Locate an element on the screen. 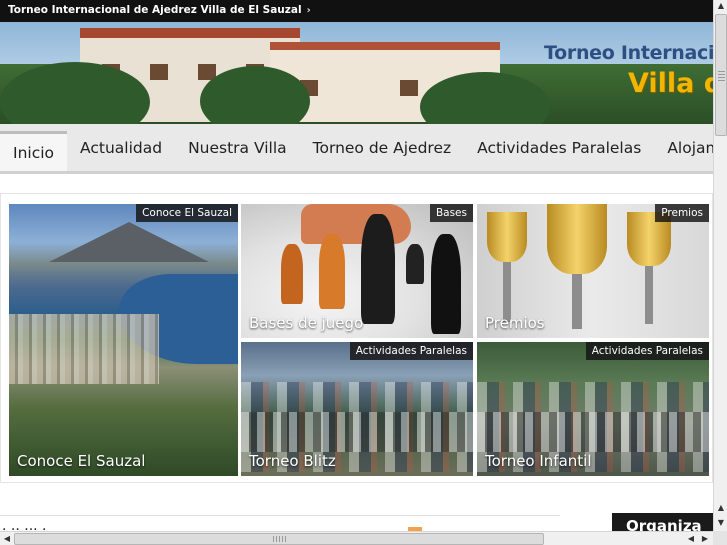 The width and height of the screenshot is (727, 545). tile-caption: Conoce El Sauzal is located at coordinates (81, 461).